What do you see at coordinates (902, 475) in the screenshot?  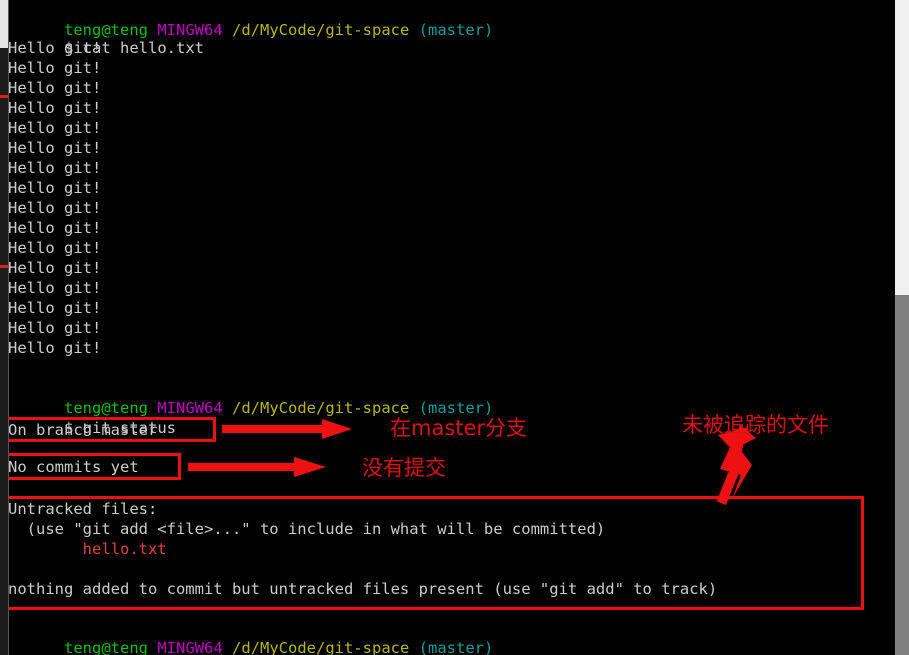 I see `right-scrollbar-thumb` at bounding box center [902, 475].